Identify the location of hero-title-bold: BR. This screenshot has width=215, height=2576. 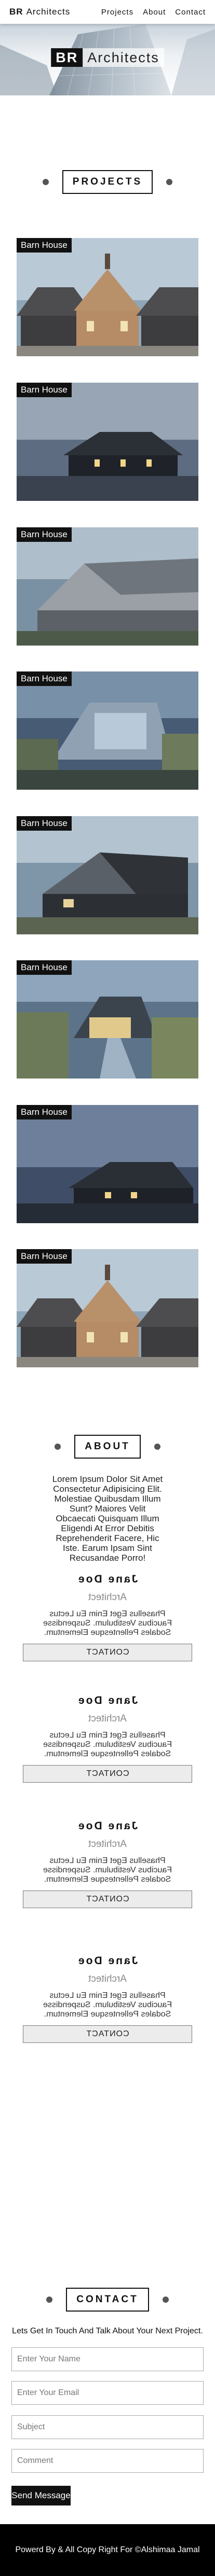
(67, 57).